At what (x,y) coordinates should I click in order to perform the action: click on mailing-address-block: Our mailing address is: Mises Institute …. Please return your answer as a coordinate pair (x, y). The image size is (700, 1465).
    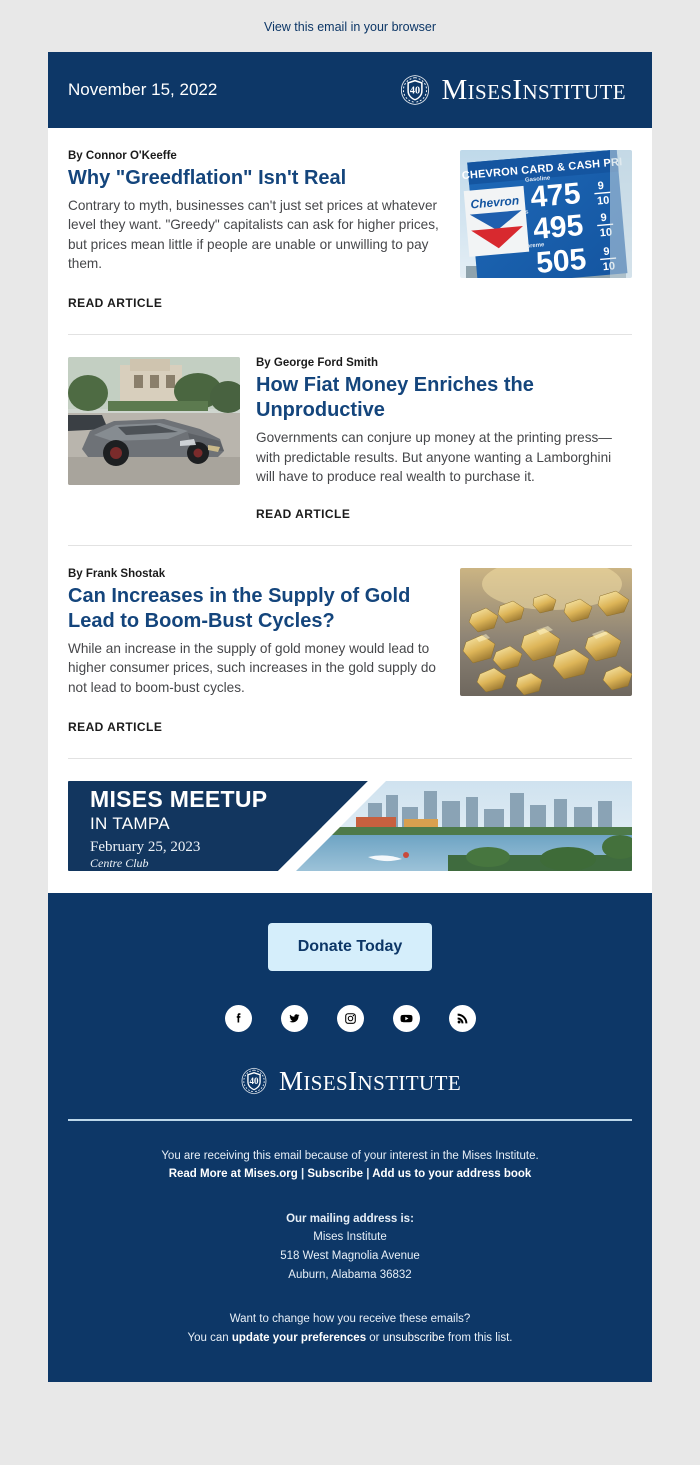
    Looking at the image, I should click on (350, 1247).